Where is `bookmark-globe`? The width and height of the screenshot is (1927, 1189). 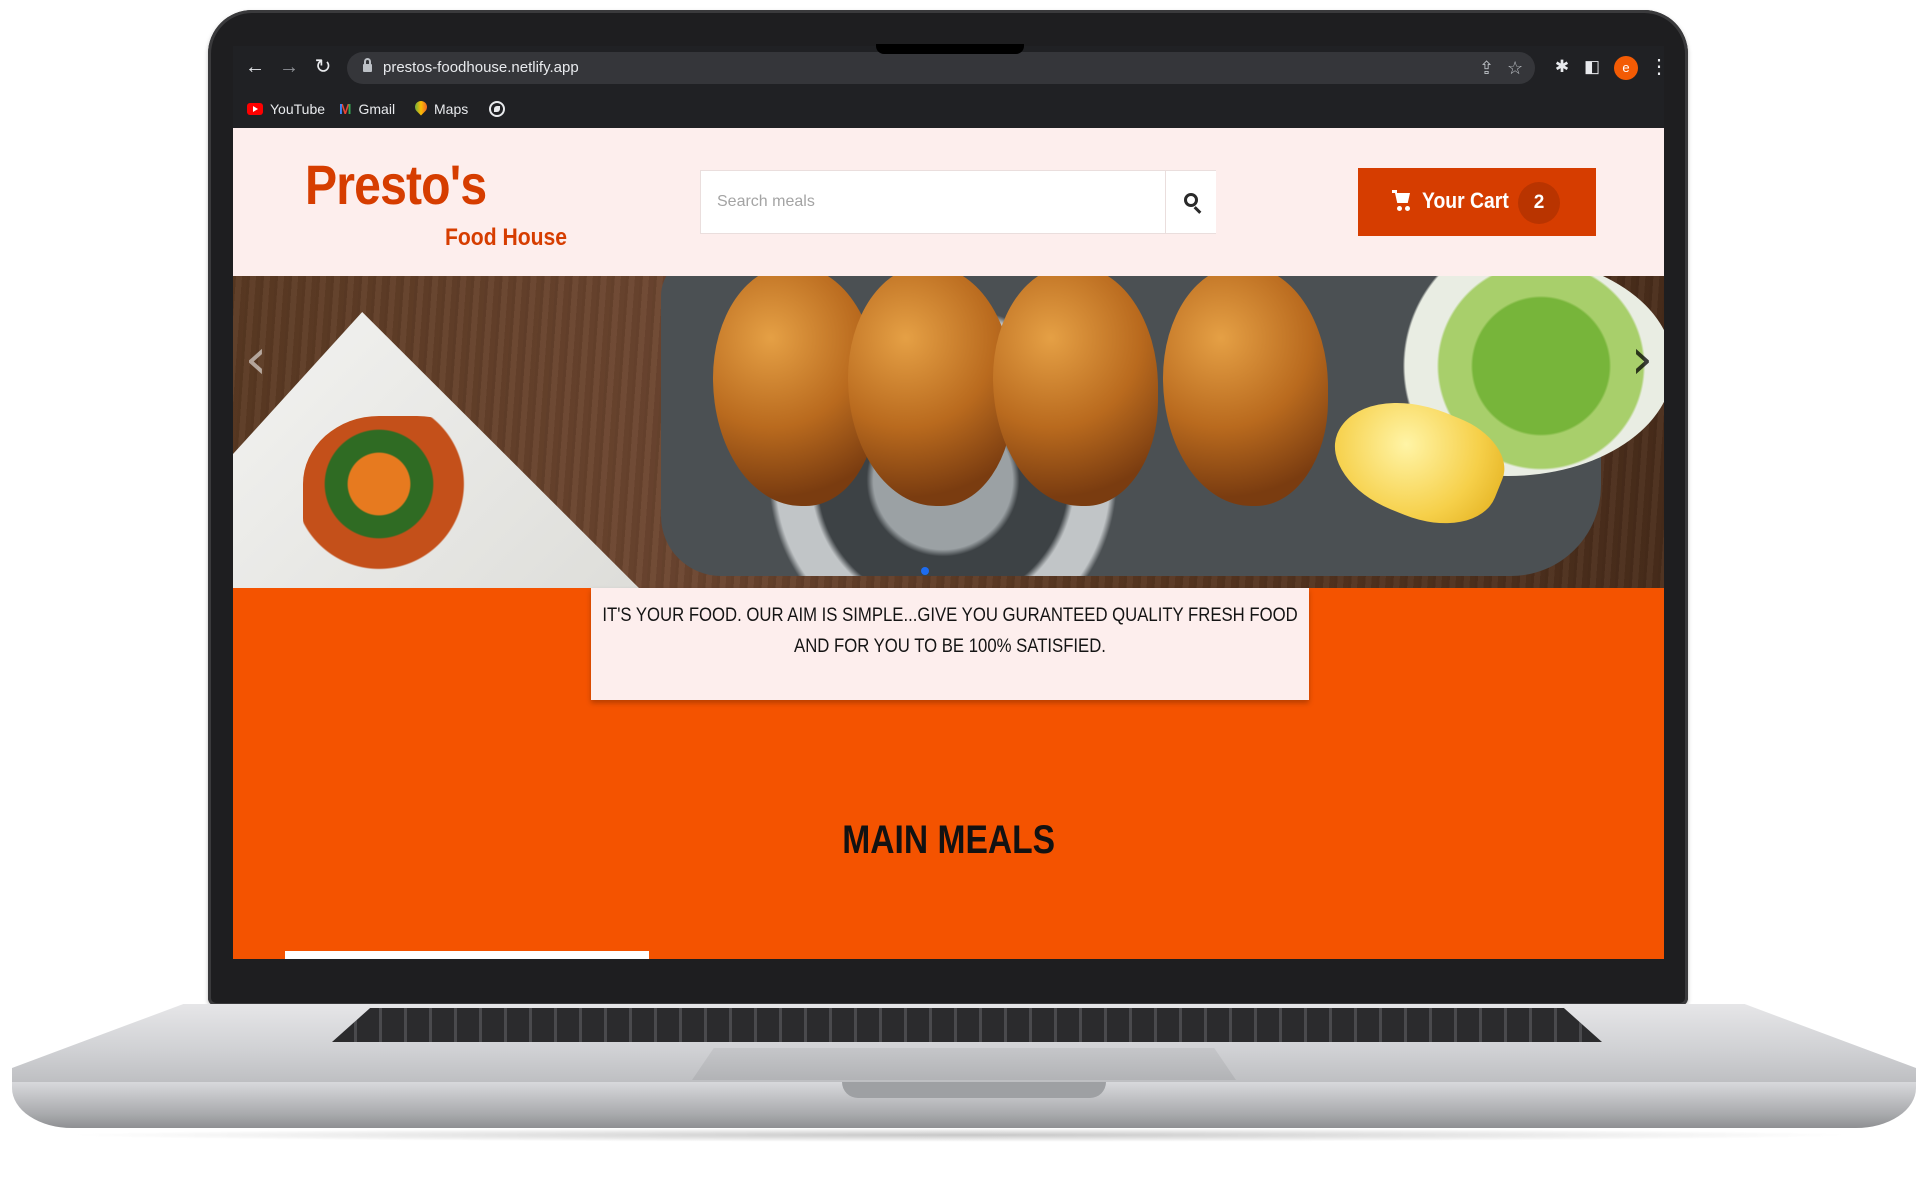 bookmark-globe is located at coordinates (497, 109).